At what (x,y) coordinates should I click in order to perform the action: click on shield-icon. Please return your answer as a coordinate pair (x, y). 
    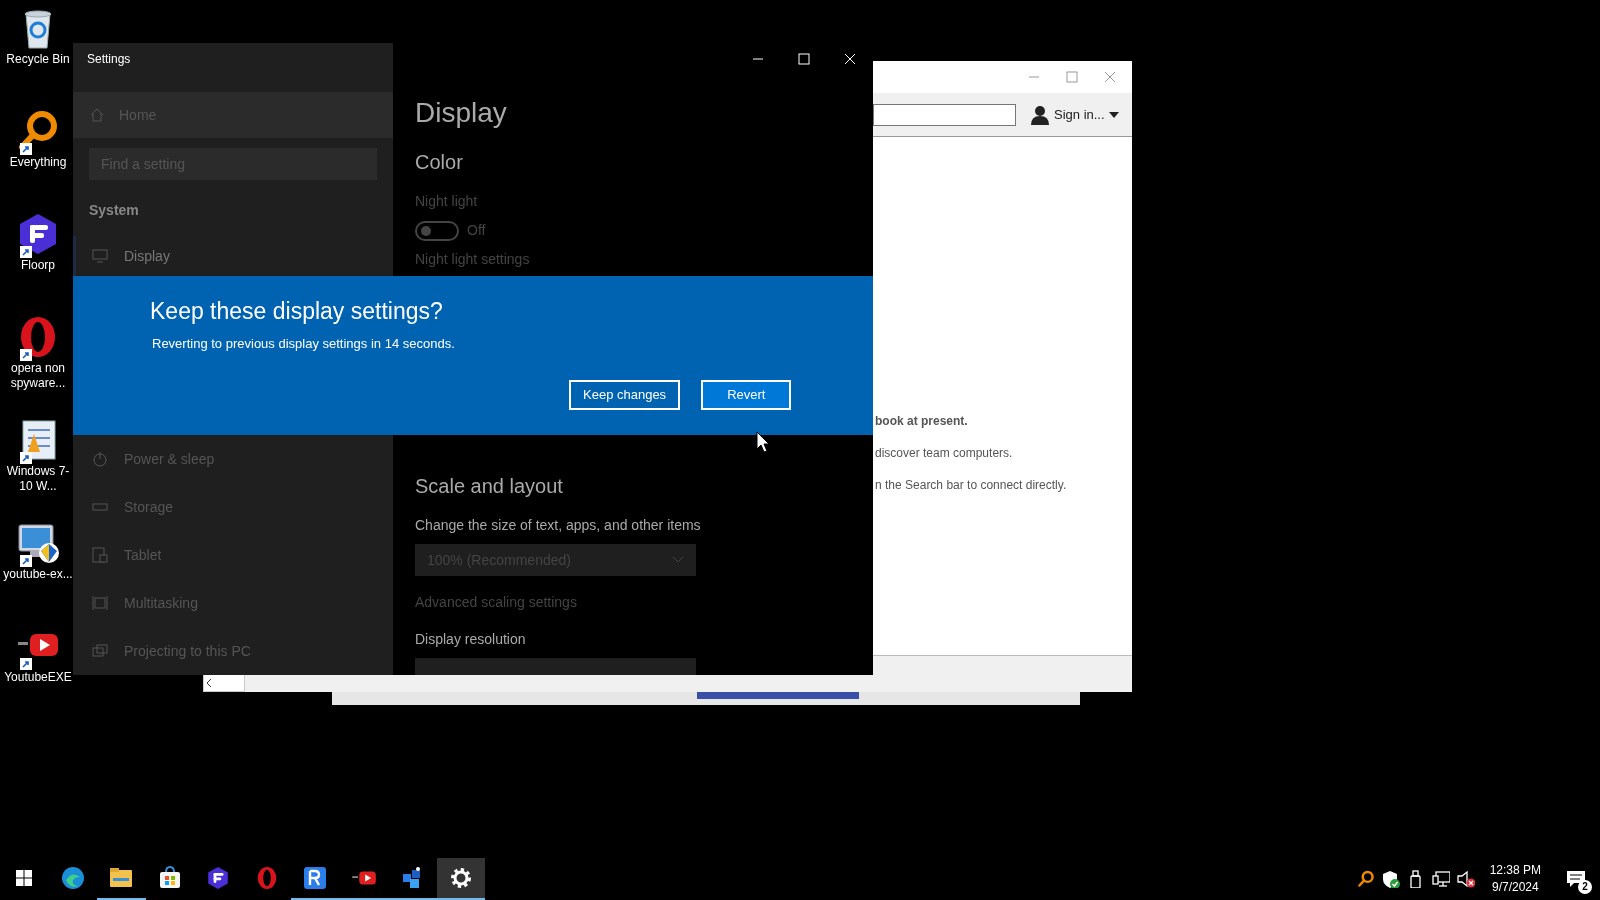
    Looking at the image, I should click on (1390, 879).